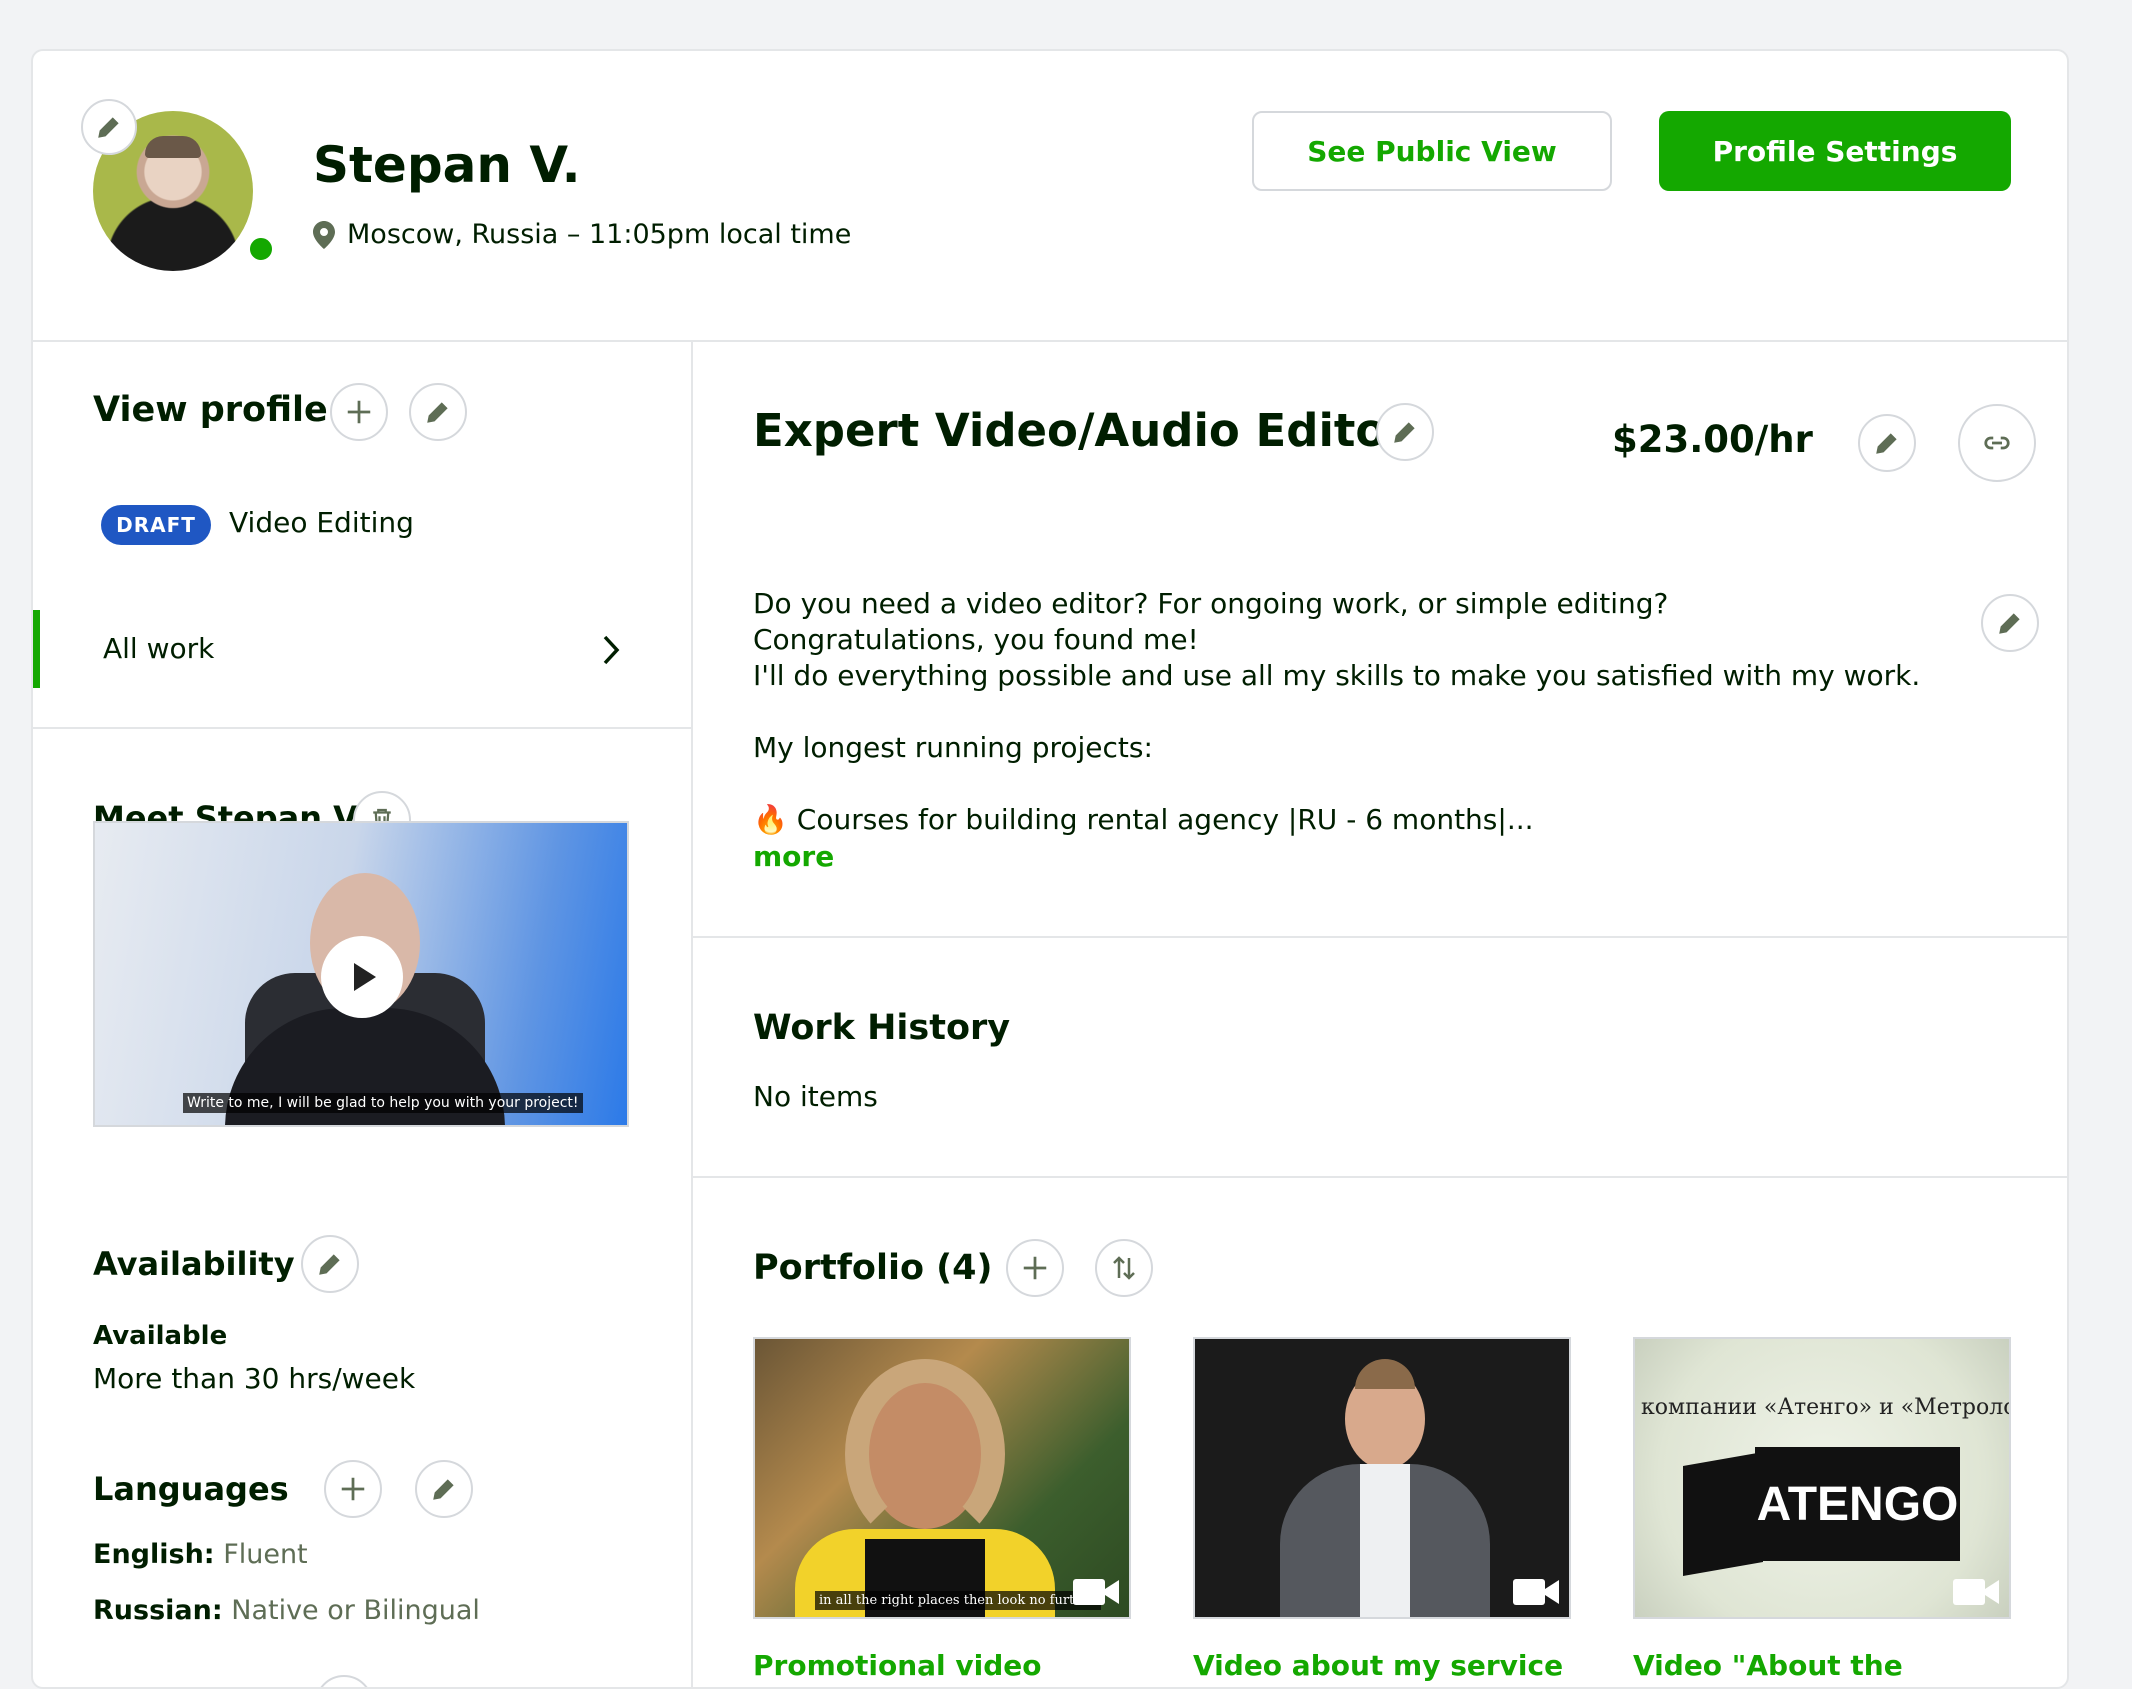 This screenshot has width=2132, height=1689. I want to click on portfolio-item-title: Video "About the company" for employees., so click(1823, 1667).